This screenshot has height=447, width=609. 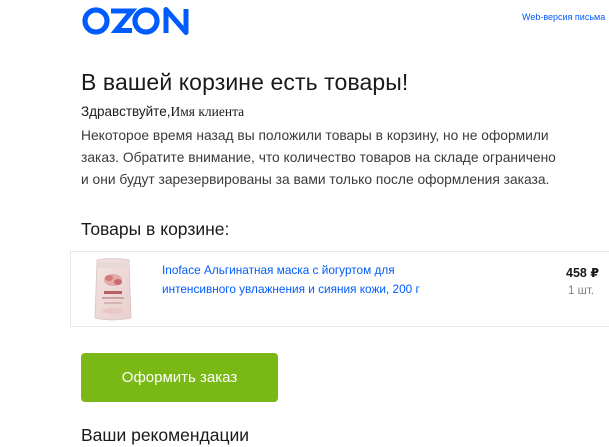 I want to click on cart-heading: Товары в корзине:, so click(x=155, y=229).